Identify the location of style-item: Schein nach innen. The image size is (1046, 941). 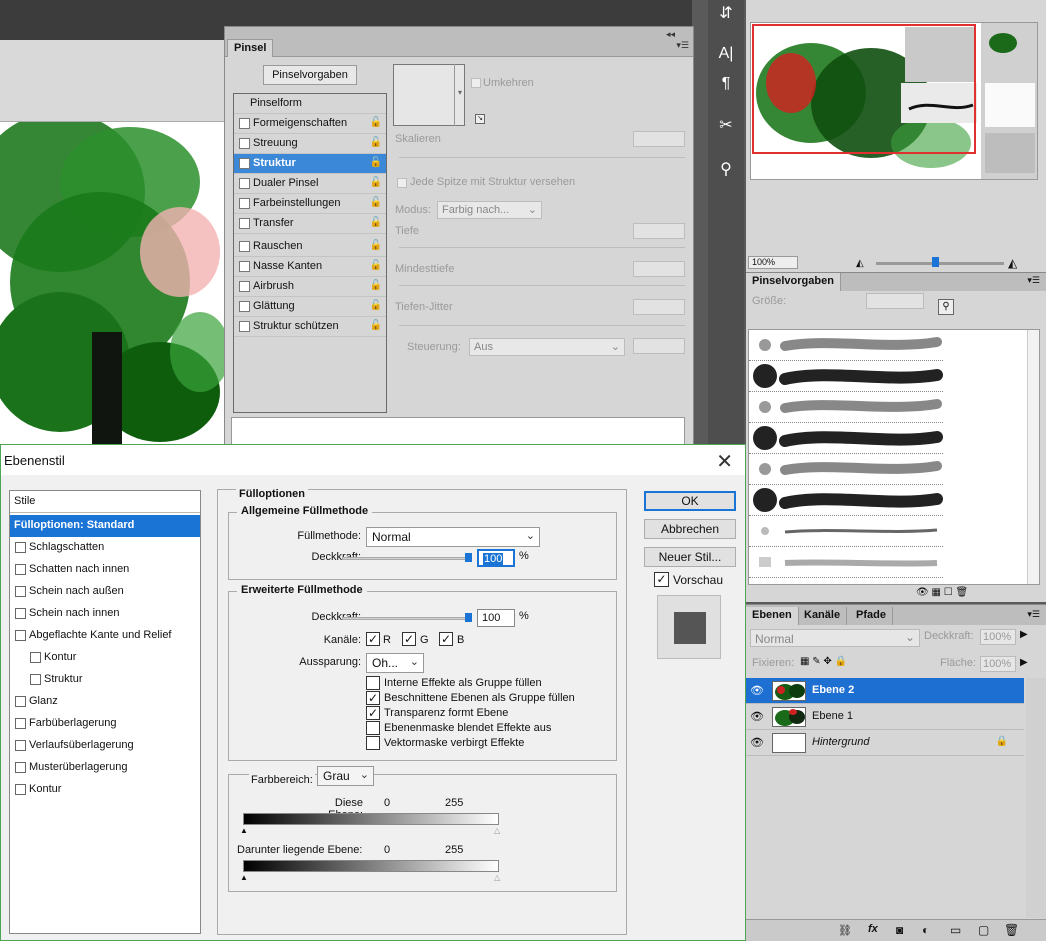
(105, 614).